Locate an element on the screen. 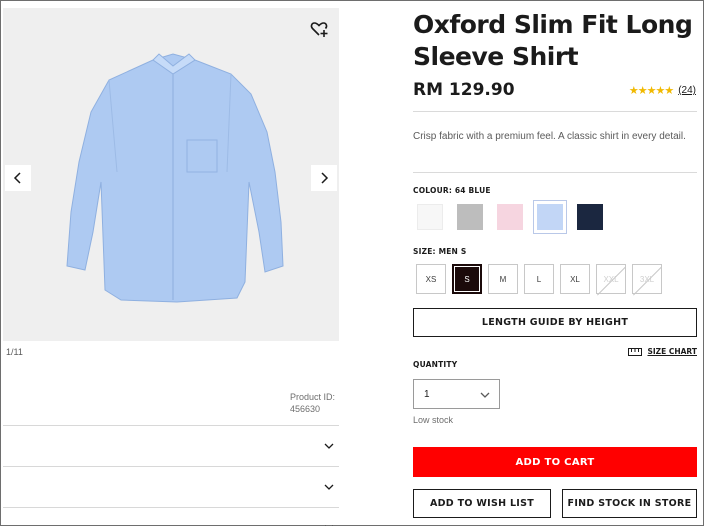 Image resolution: width=704 pixels, height=526 pixels. size-label: SIZE: MEN S is located at coordinates (440, 251).